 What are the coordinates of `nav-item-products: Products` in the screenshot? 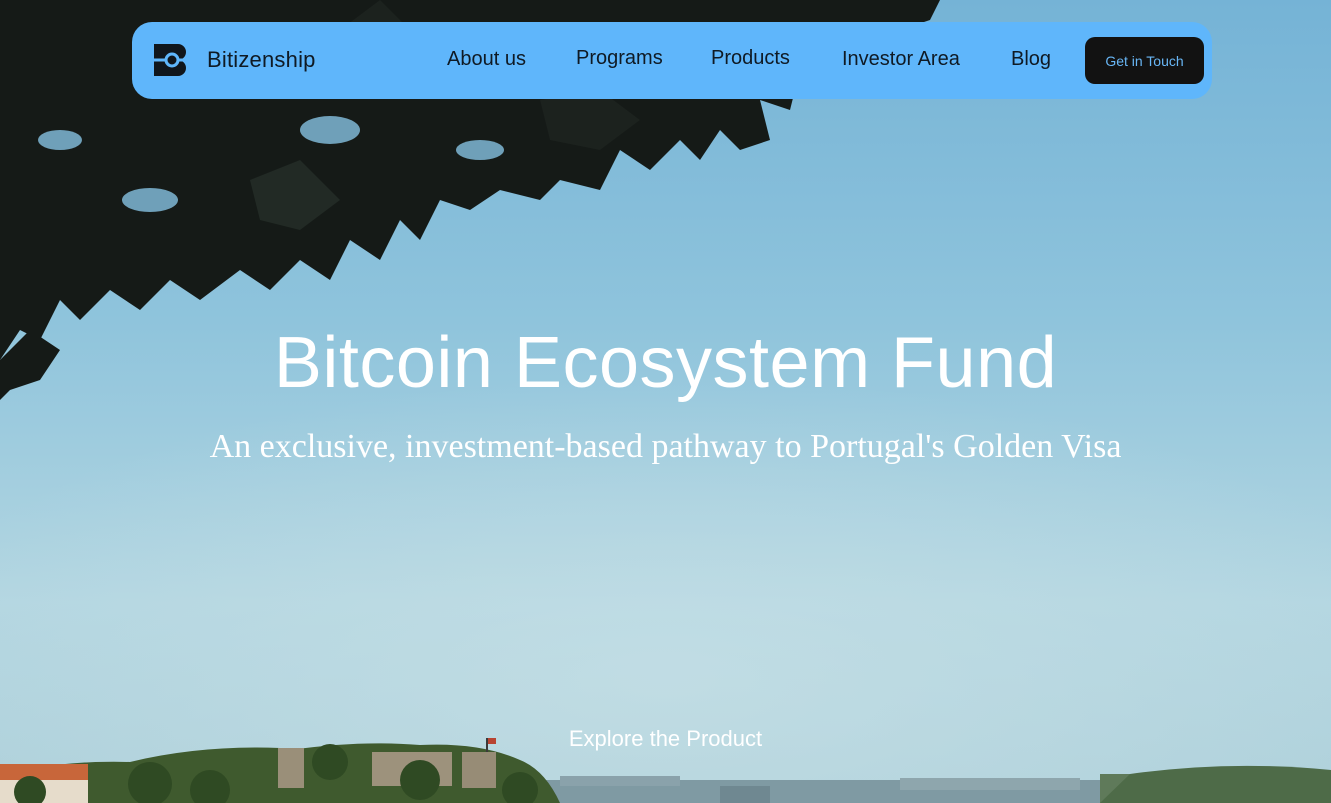 It's located at (750, 58).